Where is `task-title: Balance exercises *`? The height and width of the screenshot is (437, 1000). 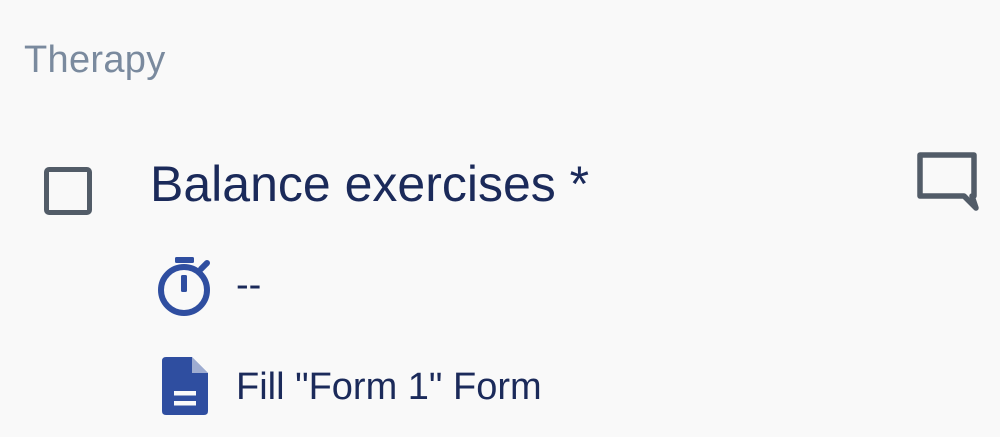 task-title: Balance exercises * is located at coordinates (369, 184).